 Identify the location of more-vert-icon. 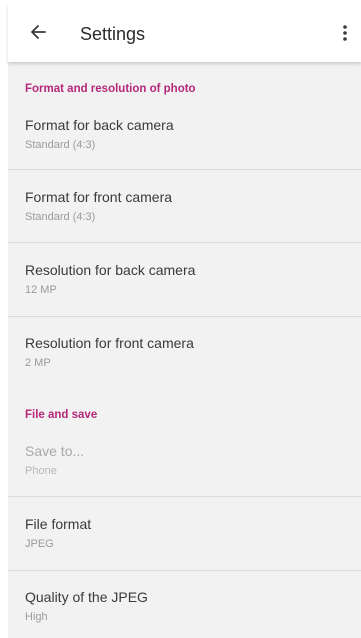
(345, 33).